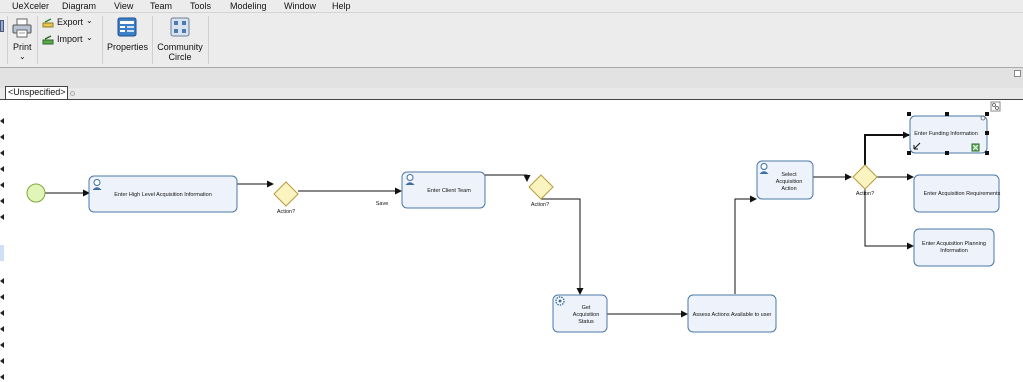  Describe the element at coordinates (788, 189) in the screenshot. I see `task-label-line3: Action` at that location.